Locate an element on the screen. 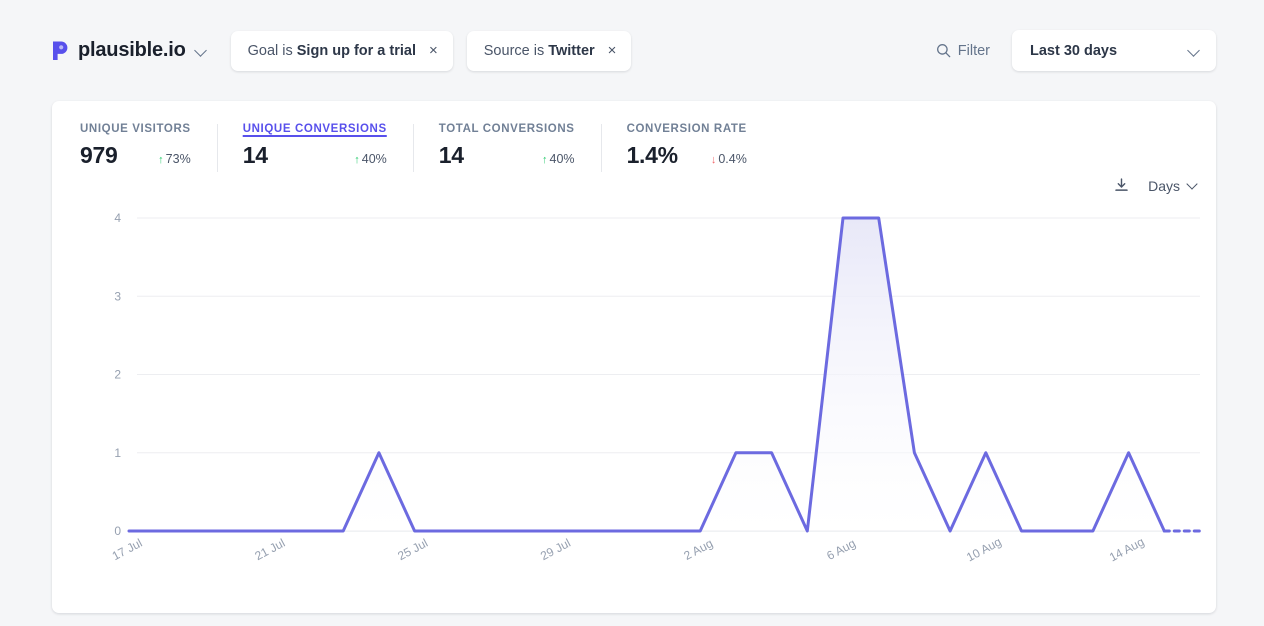  interval-selector: Days is located at coordinates (1173, 186).